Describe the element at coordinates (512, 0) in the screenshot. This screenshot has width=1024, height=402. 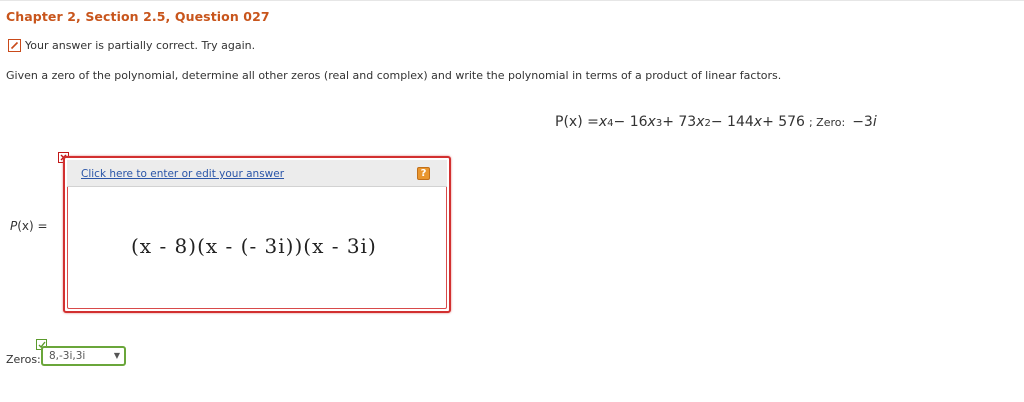
I see `top-divider` at that location.